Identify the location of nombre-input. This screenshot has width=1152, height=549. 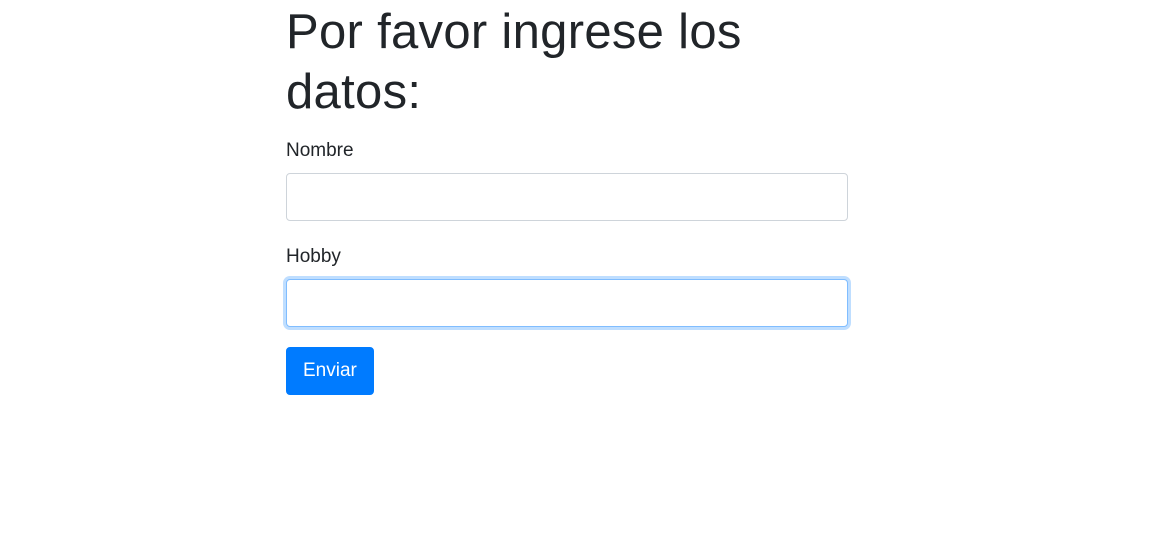
(567, 197).